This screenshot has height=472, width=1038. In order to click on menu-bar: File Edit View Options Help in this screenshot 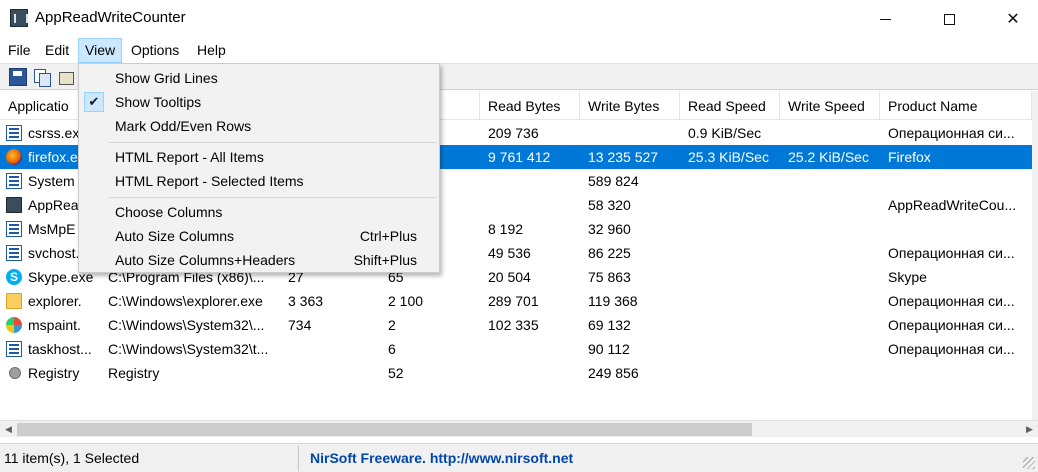, I will do `click(519, 50)`.